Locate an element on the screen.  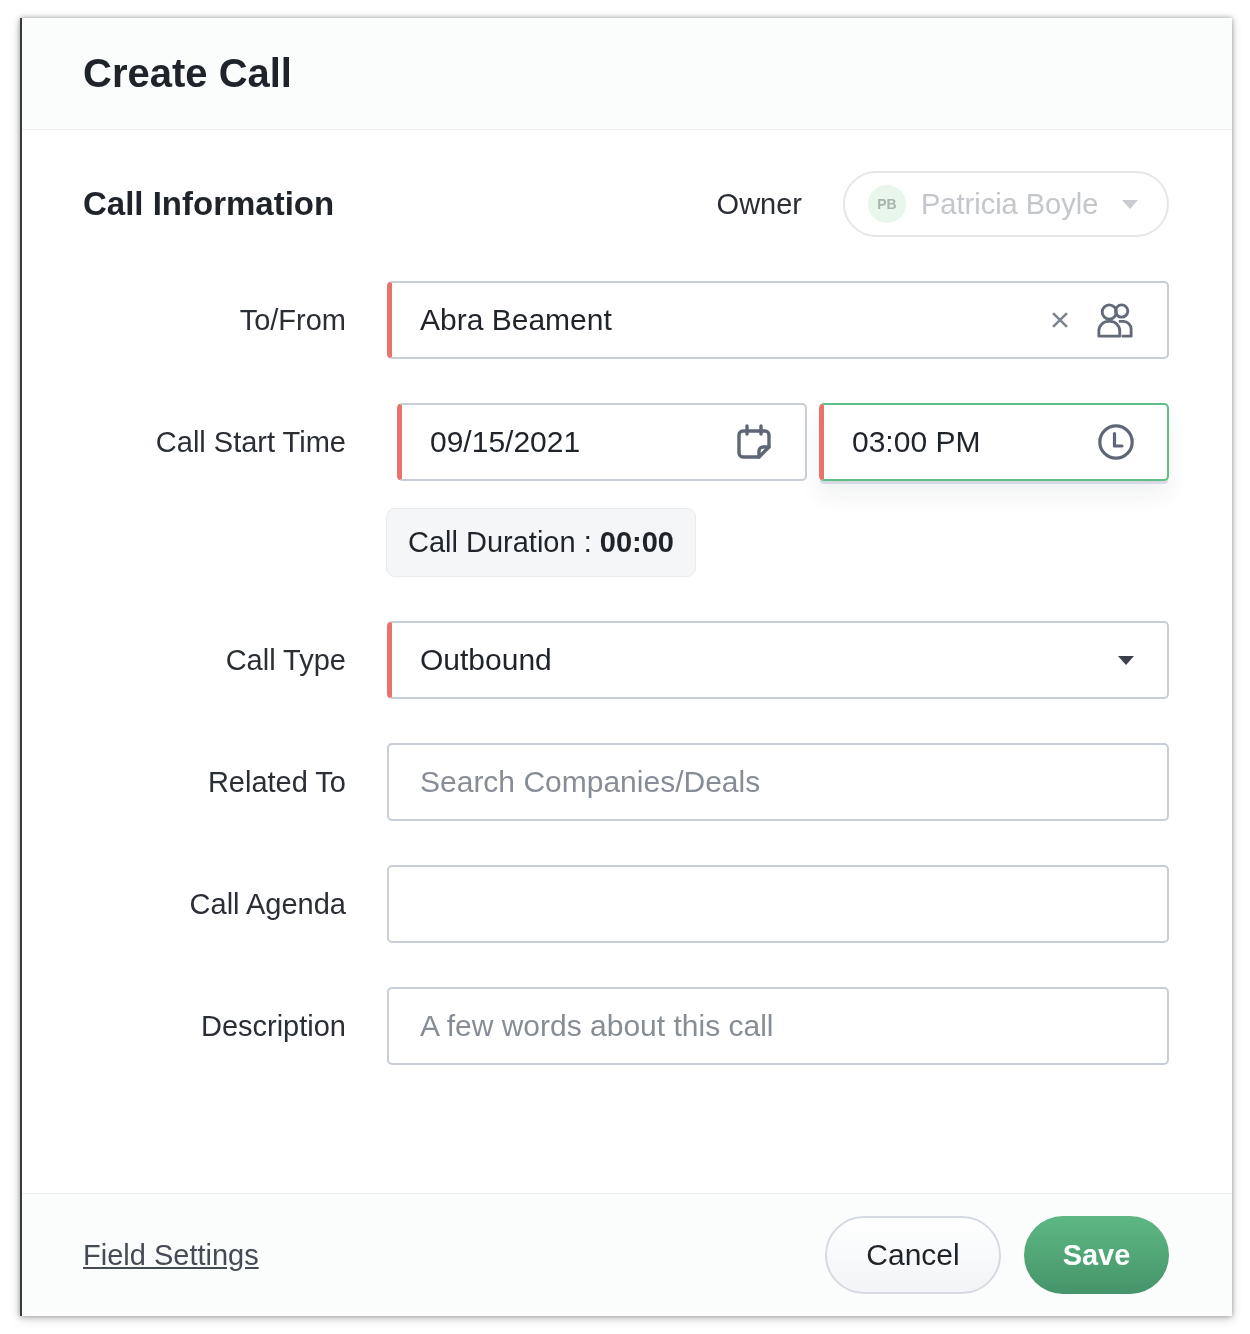
people-icon is located at coordinates (1115, 320).